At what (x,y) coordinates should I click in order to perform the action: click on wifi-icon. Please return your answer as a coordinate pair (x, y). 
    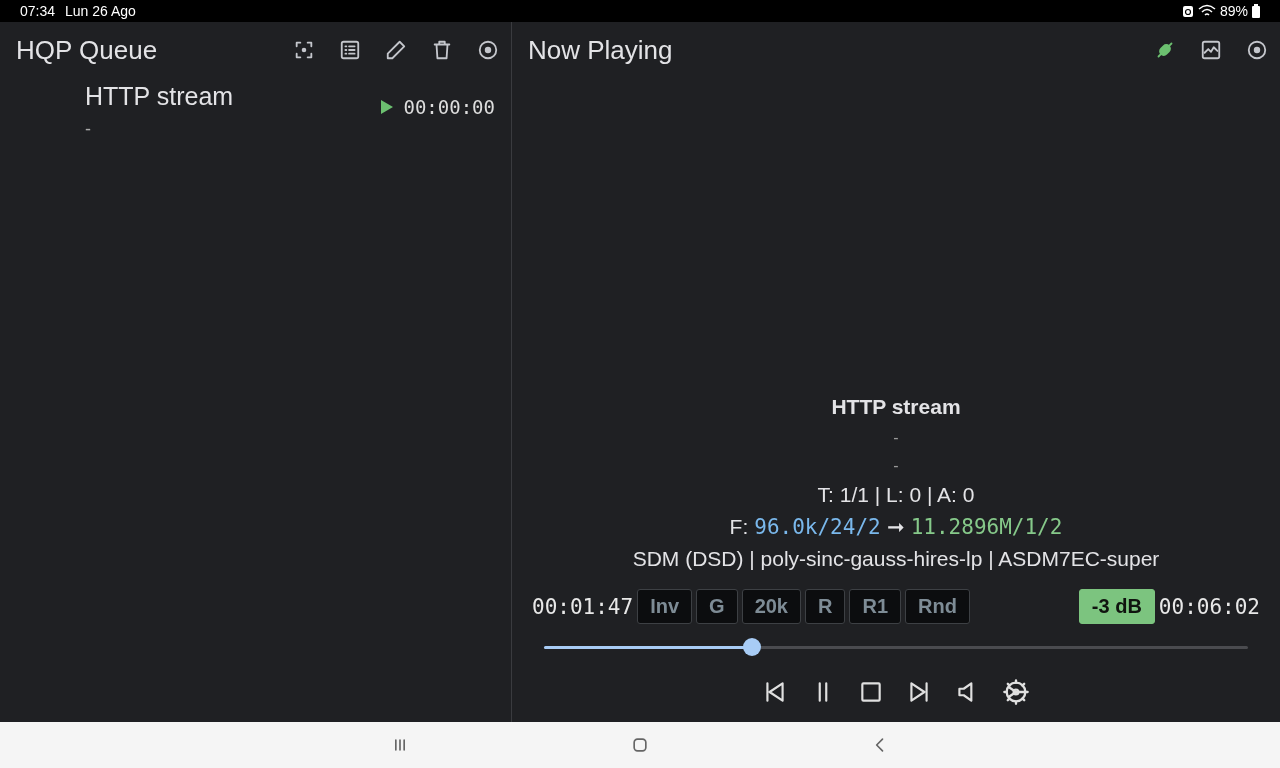
    Looking at the image, I should click on (1206, 11).